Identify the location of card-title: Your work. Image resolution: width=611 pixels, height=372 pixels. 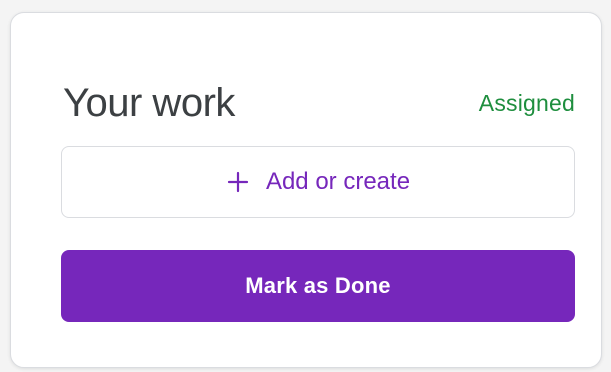
(149, 102).